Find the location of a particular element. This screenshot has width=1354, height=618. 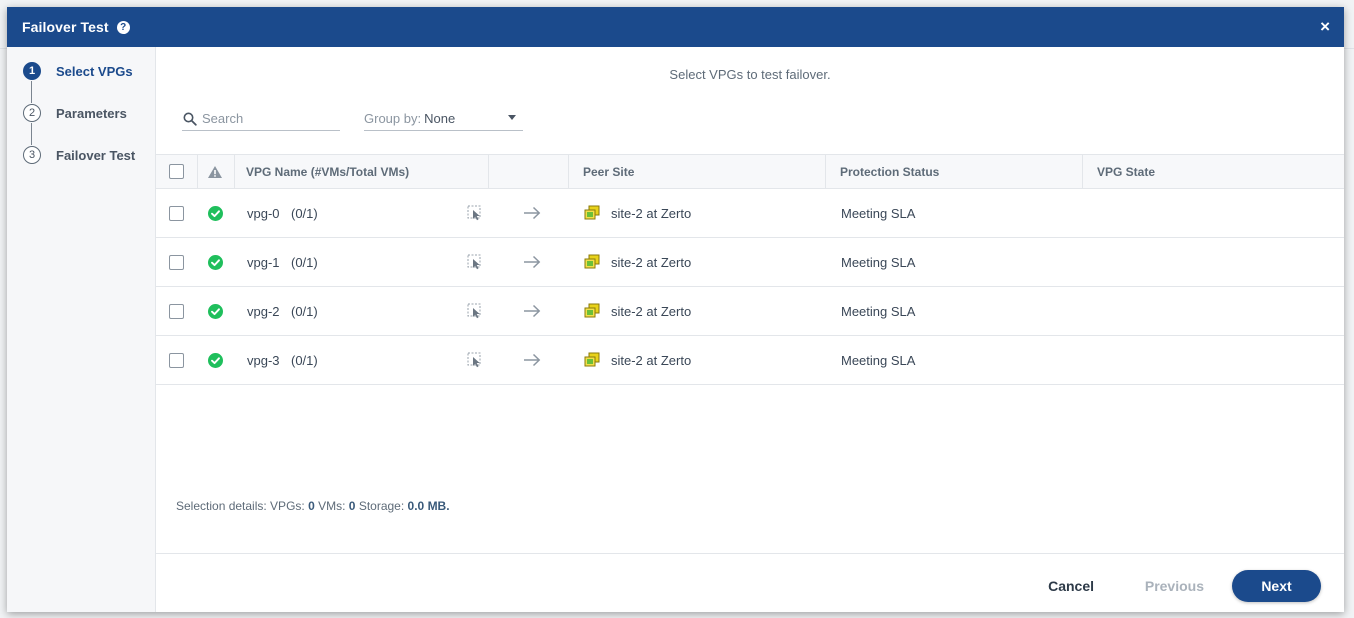

column-header-vpg-state: VPG State is located at coordinates (1126, 171).